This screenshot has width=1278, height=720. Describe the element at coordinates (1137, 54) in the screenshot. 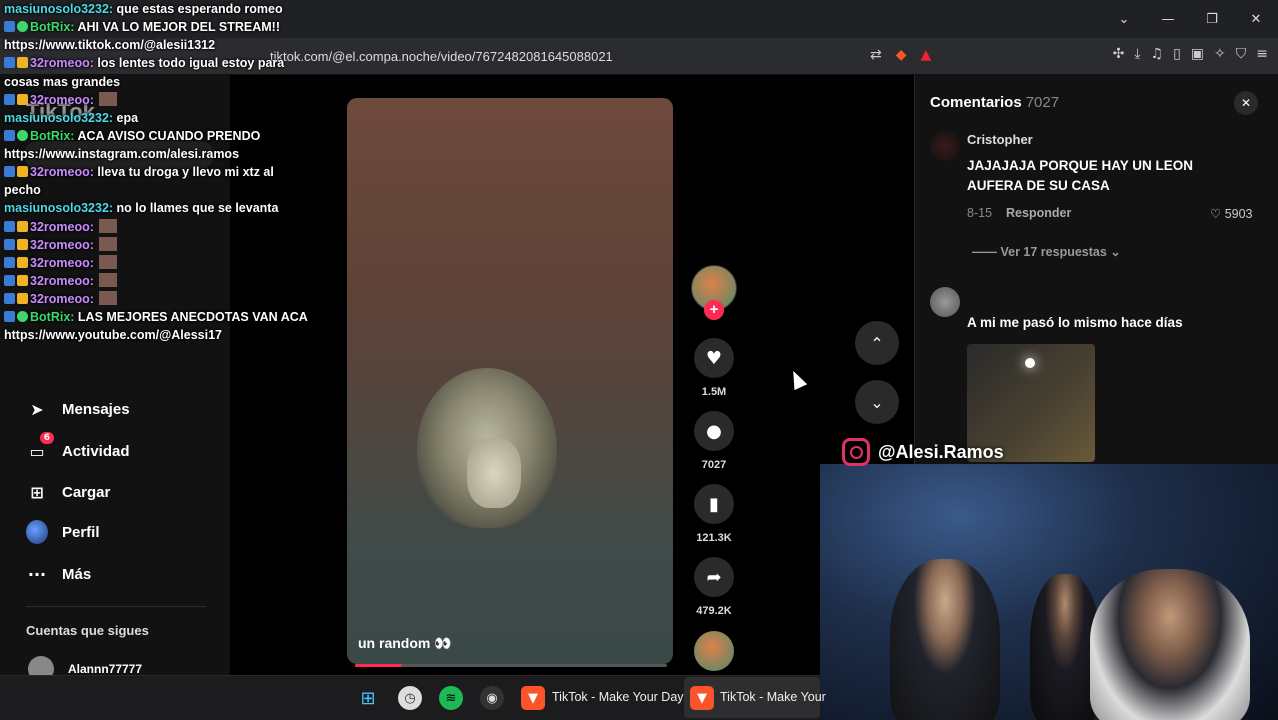

I see `download-icon: ⤓` at that location.